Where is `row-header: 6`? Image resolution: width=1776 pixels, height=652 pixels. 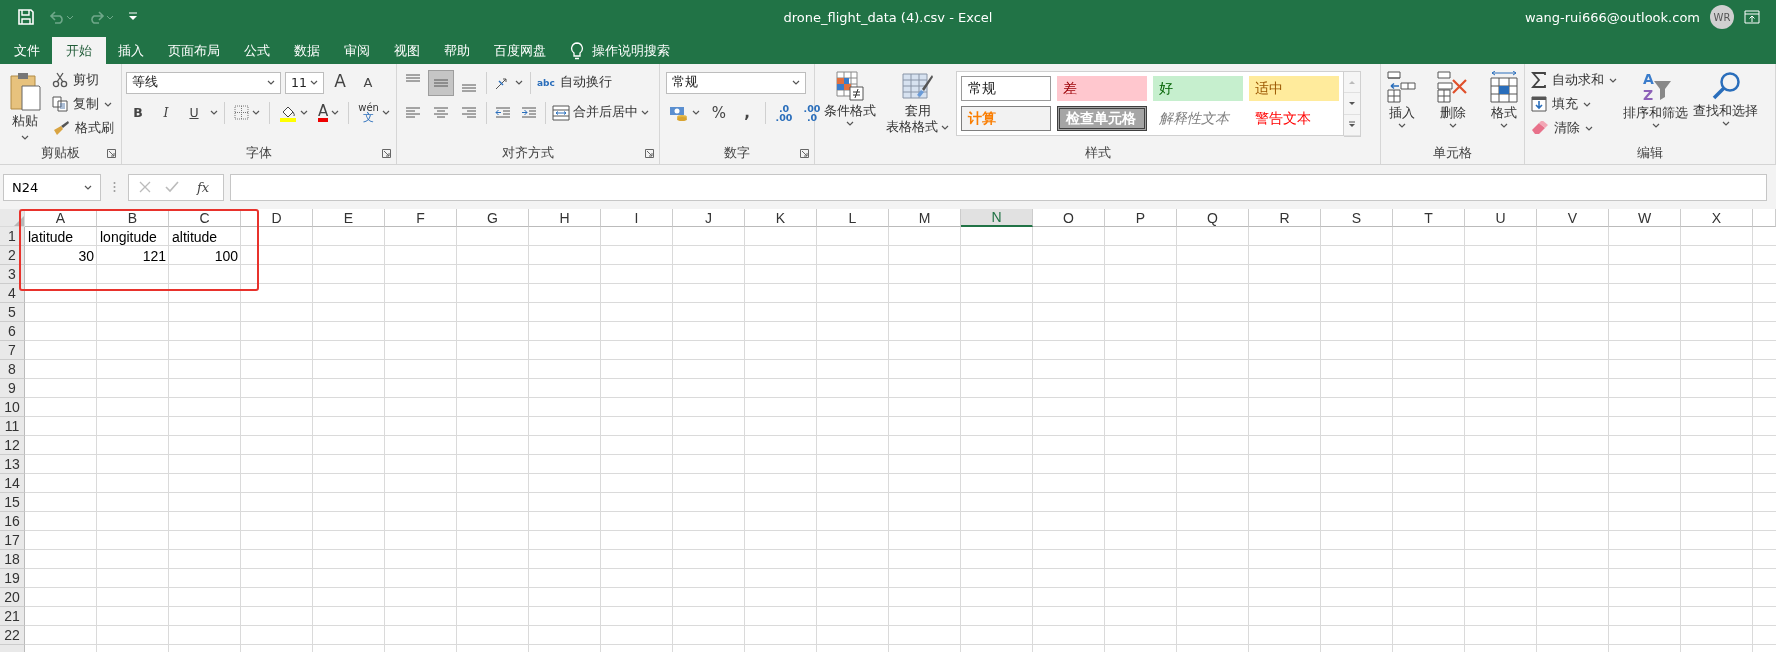 row-header: 6 is located at coordinates (12, 331).